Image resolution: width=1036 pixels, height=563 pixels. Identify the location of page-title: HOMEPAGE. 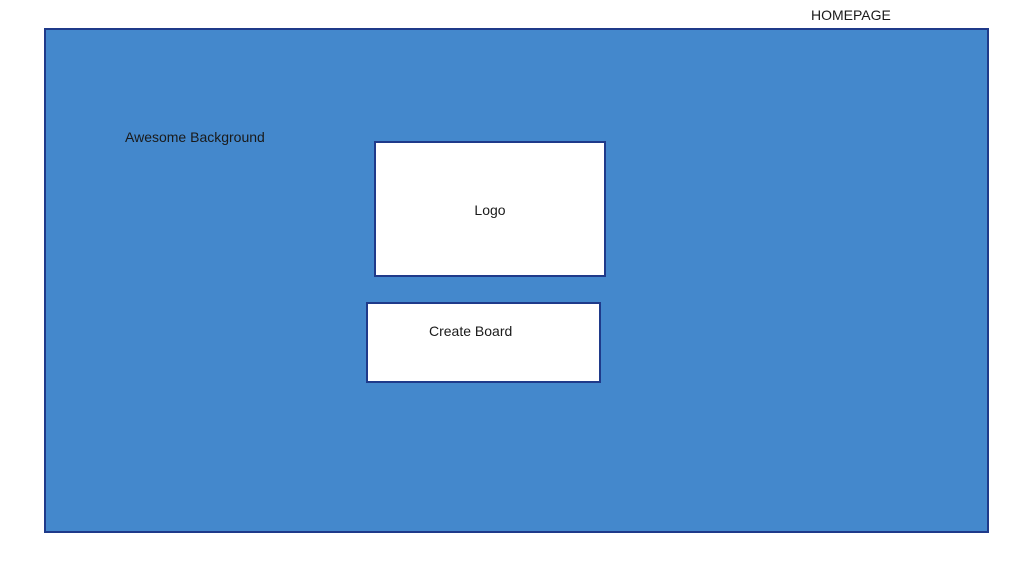
(851, 15).